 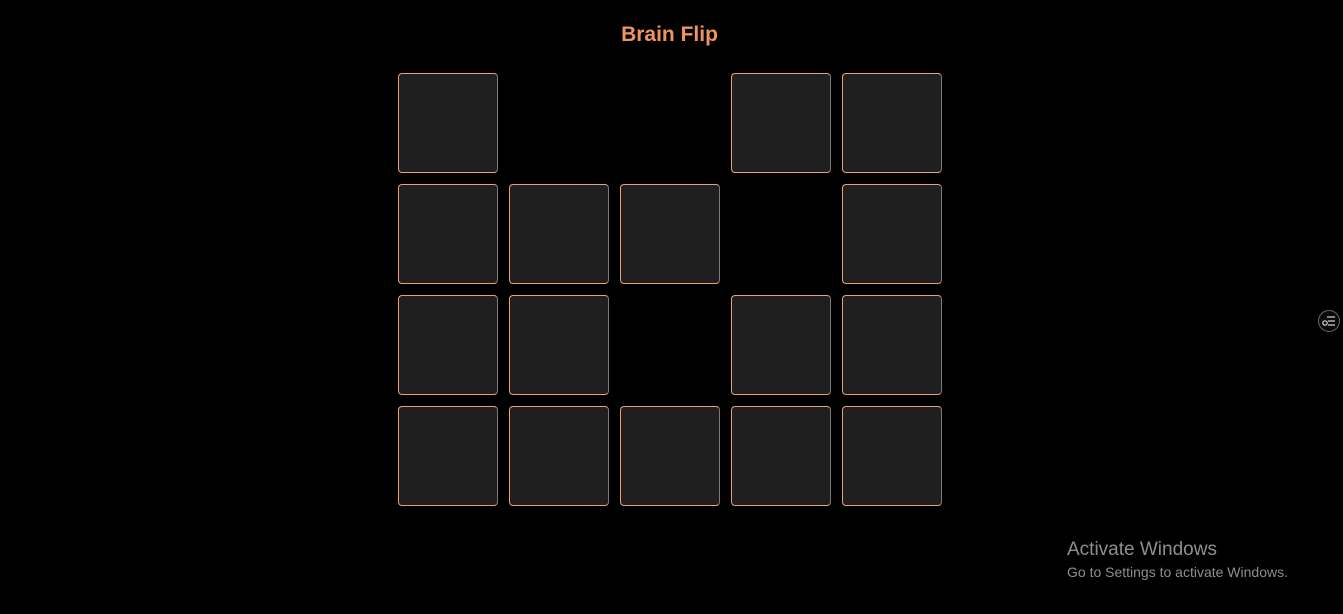 I want to click on watermark-subtitle: Go to Settings to activate Windows., so click(x=1177, y=572).